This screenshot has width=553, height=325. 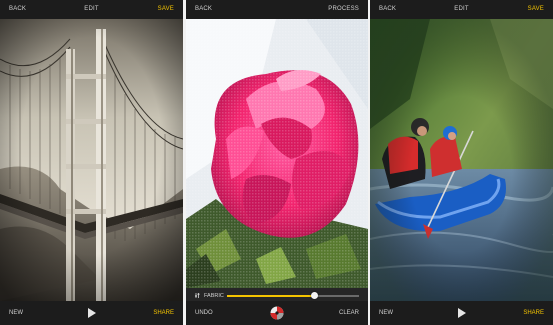 I want to click on clear-button: CLEAR, so click(x=349, y=313).